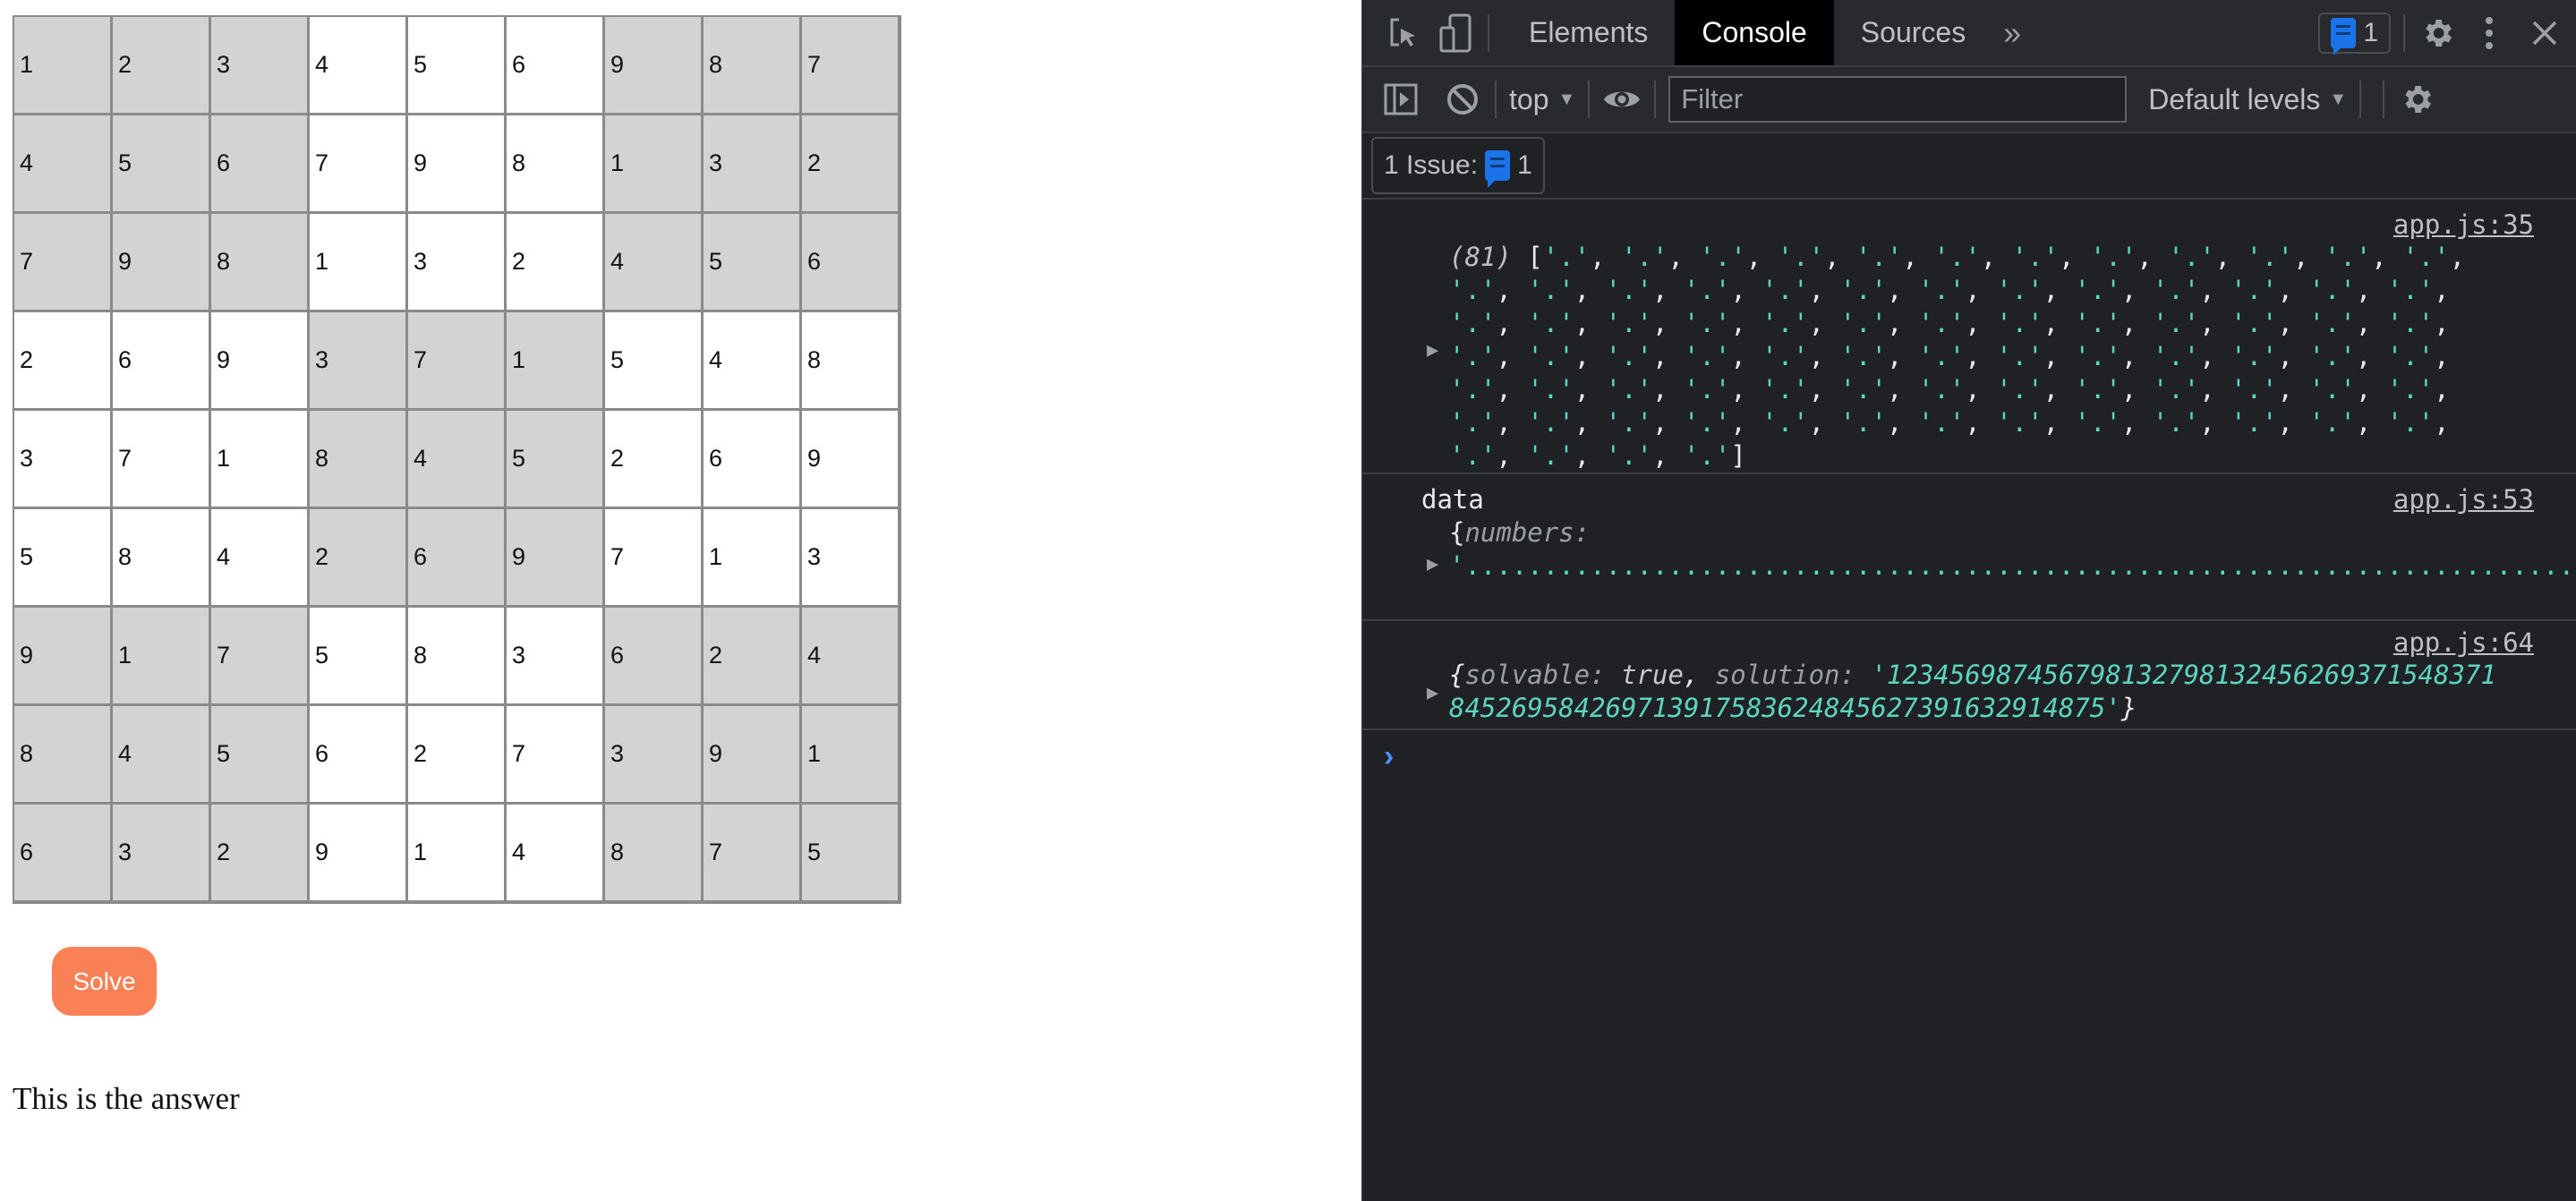 The height and width of the screenshot is (1201, 2576). I want to click on settings-gear-icon, so click(2437, 33).